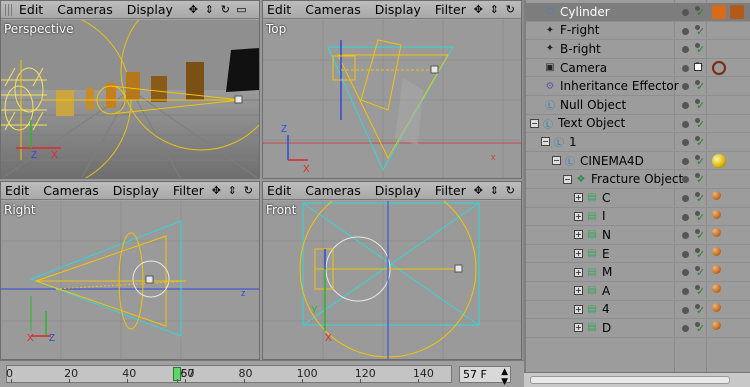 This screenshot has height=387, width=750. I want to click on object-manager-scrollbar, so click(637, 379).